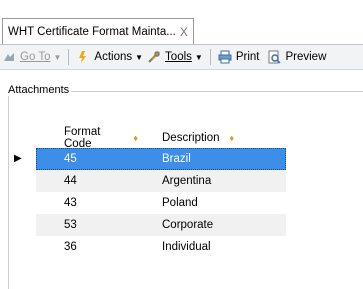  I want to click on cell-description: Poland, so click(180, 203).